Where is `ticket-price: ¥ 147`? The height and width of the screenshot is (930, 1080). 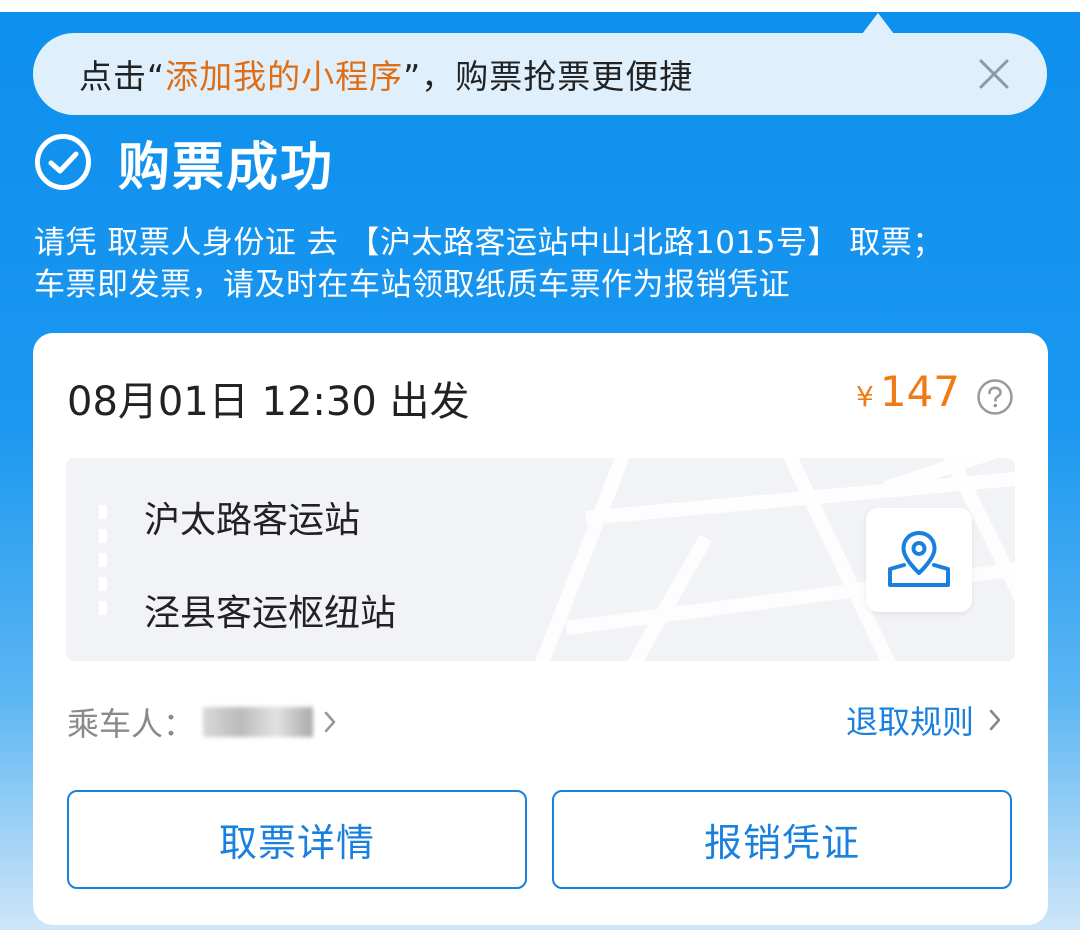 ticket-price: ¥ 147 is located at coordinates (908, 391).